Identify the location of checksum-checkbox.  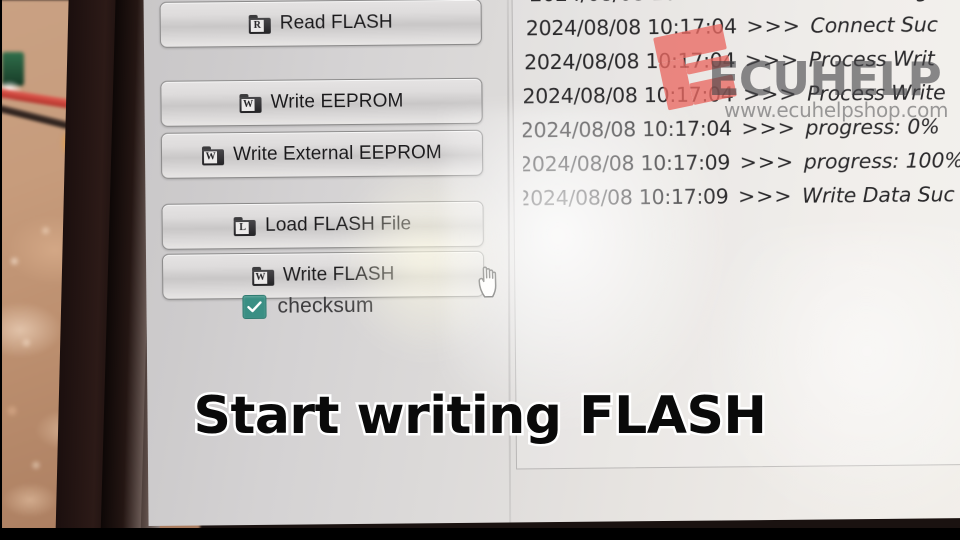
(254, 307).